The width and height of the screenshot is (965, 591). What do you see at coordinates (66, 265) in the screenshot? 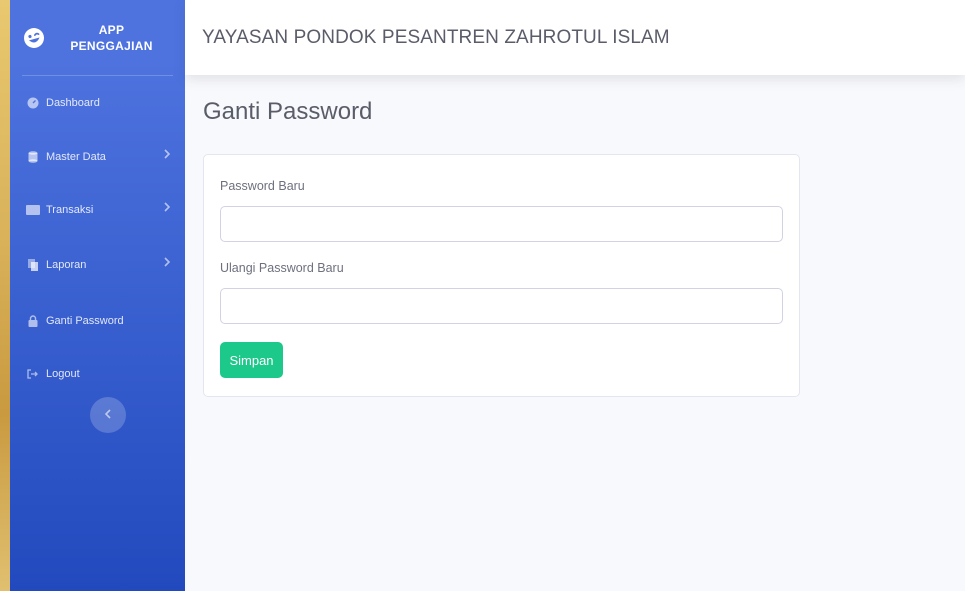
I see `sidebar-item-label: Laporan` at bounding box center [66, 265].